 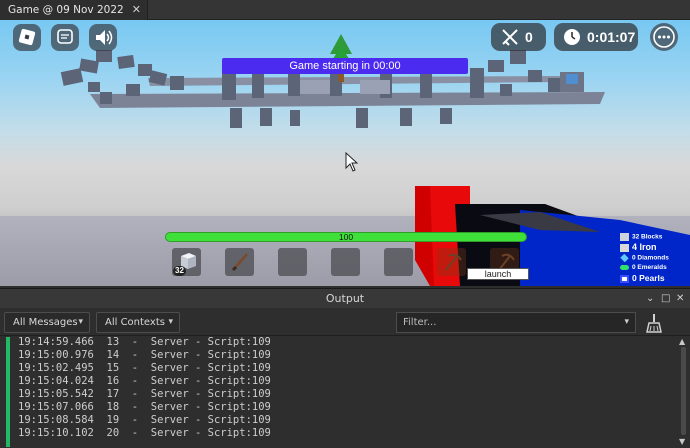 I want to click on messages-dropdown-value: All Messages, so click(x=45, y=322).